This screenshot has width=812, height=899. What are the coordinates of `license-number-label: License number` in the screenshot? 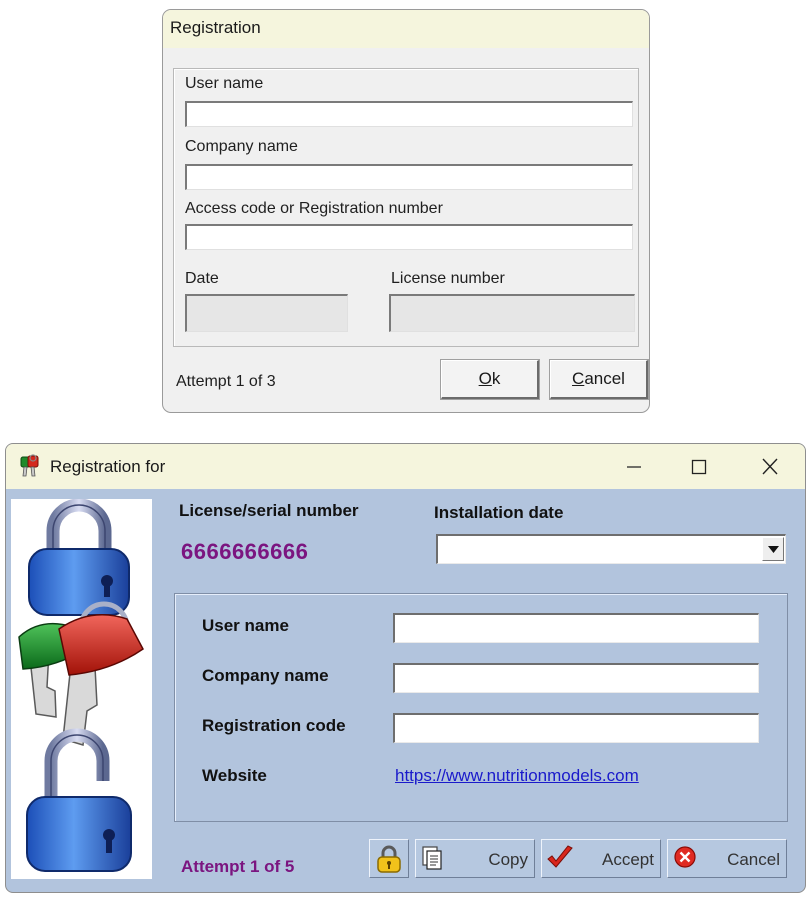 It's located at (448, 278).